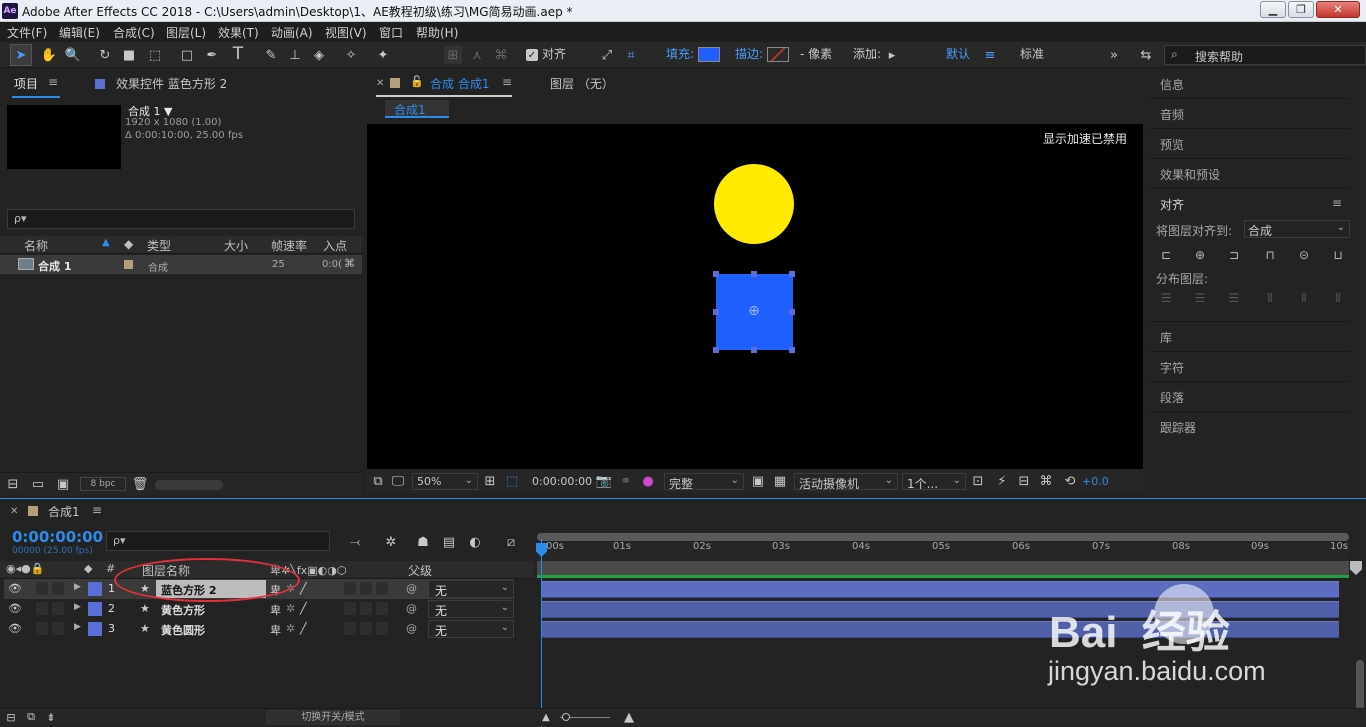  What do you see at coordinates (1200, 255) in the screenshot?
I see `align-horizontal-center-icon: ⊕` at bounding box center [1200, 255].